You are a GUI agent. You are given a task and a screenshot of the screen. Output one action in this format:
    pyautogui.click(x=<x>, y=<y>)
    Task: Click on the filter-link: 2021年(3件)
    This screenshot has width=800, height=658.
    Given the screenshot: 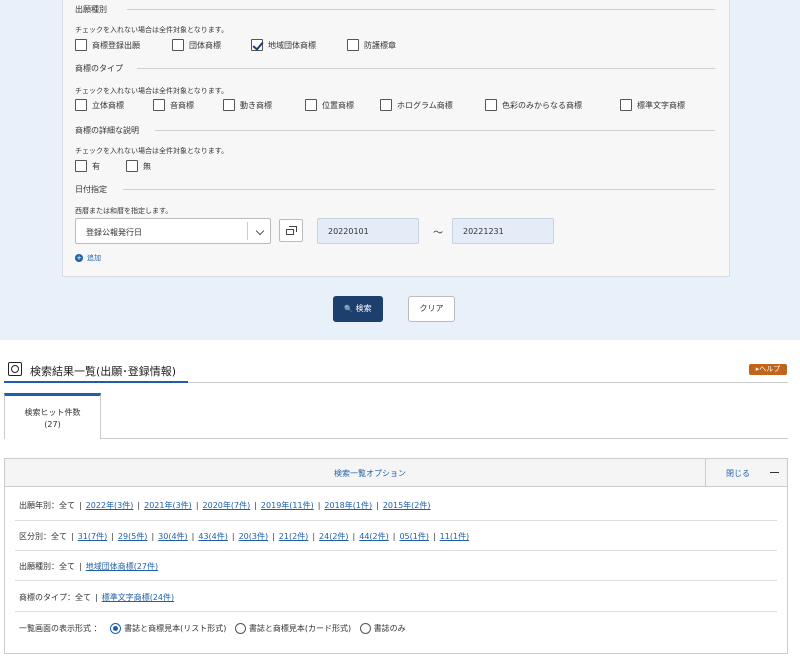 What is the action you would take?
    pyautogui.click(x=168, y=505)
    